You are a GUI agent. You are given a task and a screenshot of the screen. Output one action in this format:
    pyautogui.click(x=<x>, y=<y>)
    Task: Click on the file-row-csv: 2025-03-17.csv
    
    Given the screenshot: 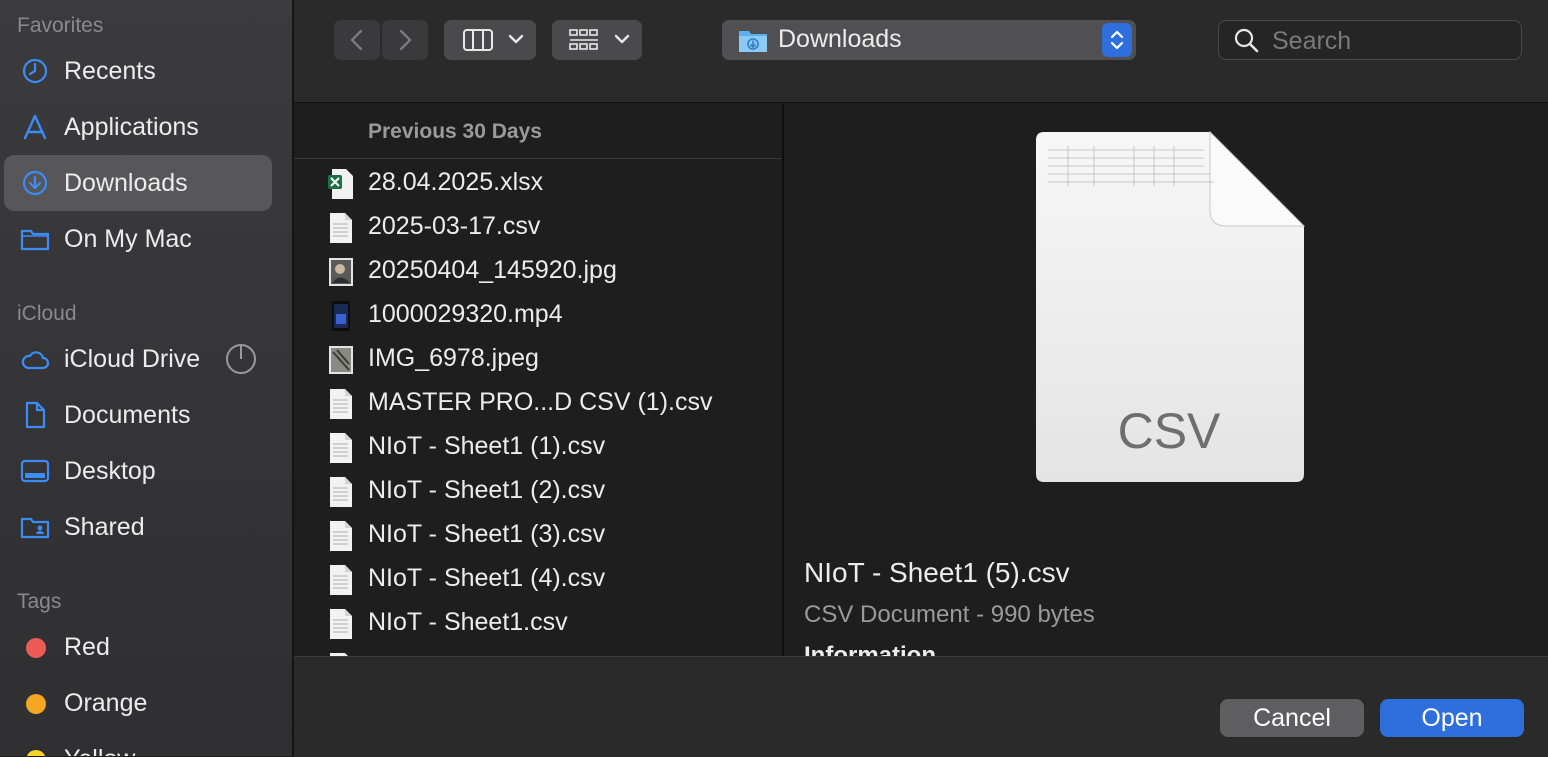 What is the action you would take?
    pyautogui.click(x=538, y=228)
    